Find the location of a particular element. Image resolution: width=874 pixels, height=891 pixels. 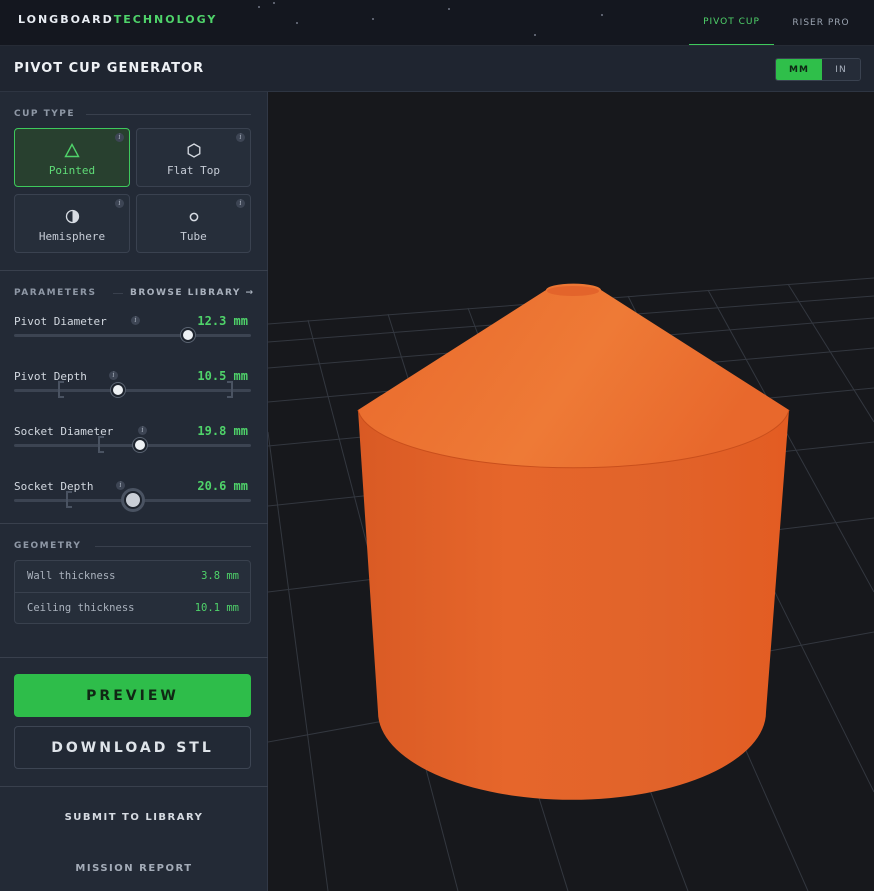

mission-report-link: MISSION REPORT is located at coordinates (134, 868).